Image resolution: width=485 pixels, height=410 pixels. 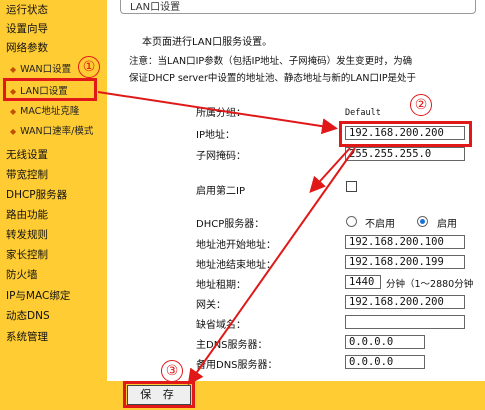 I want to click on sidebar-item: IP与MAC绑定, so click(x=38, y=296).